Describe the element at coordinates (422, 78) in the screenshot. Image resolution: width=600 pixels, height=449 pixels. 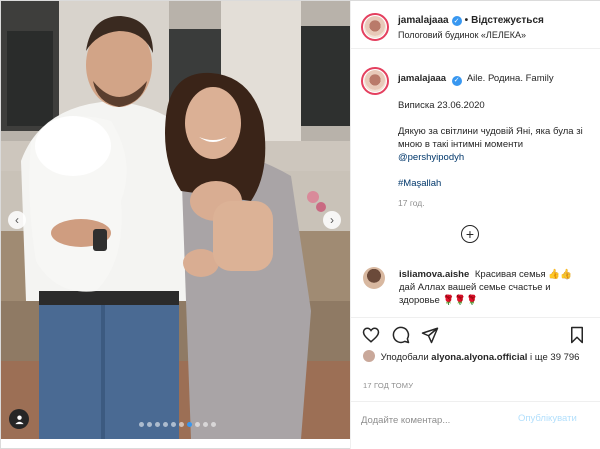
I see `caption-username: jamalajaaa` at that location.